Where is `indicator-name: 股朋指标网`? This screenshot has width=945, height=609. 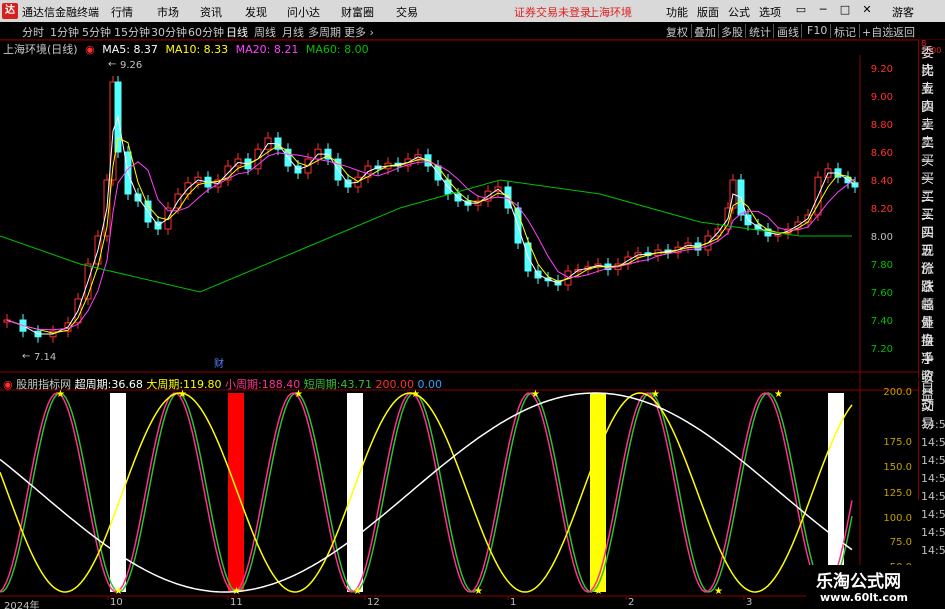
indicator-name: 股朋指标网 is located at coordinates (43, 384).